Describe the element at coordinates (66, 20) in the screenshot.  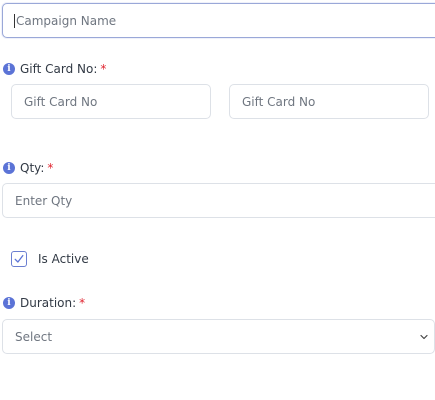
I see `campaign-name-placeholder: Campaign Name` at that location.